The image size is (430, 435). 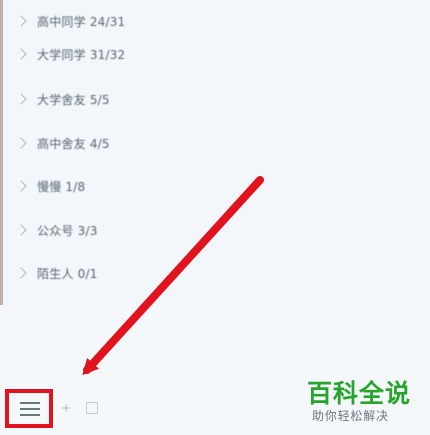 I want to click on group-label: 大学同学 31/32, so click(x=81, y=54).